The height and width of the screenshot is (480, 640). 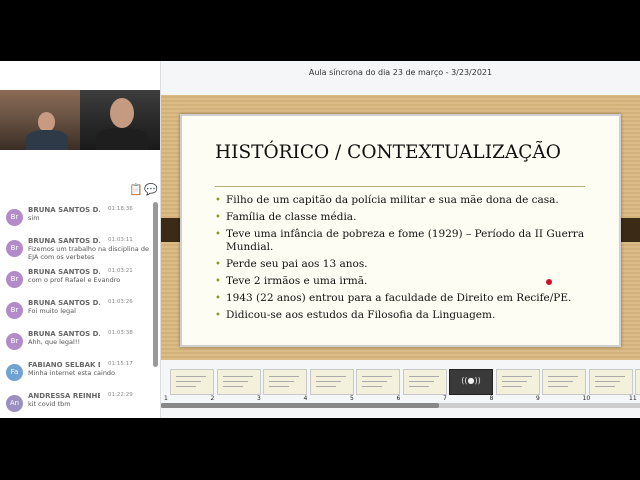 What do you see at coordinates (538, 398) in the screenshot?
I see `thumbnail-number: 9` at bounding box center [538, 398].